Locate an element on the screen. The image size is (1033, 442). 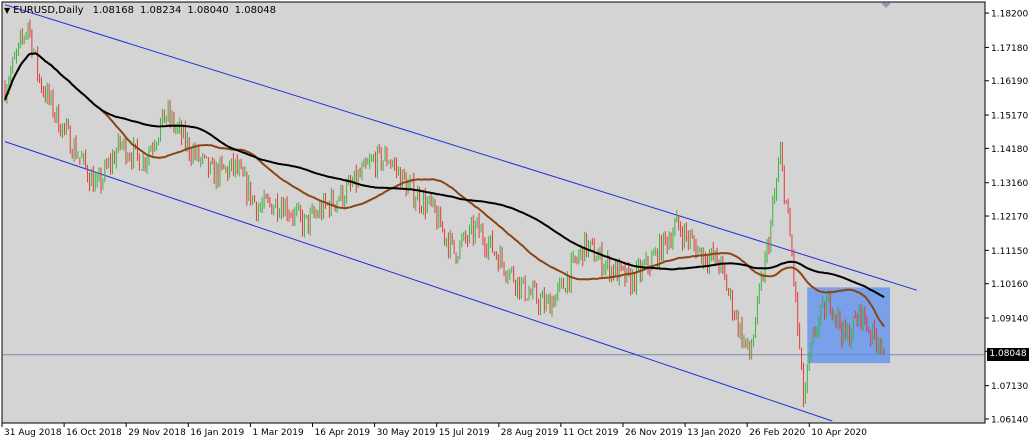
high-value: 1.08234 is located at coordinates (160, 10).